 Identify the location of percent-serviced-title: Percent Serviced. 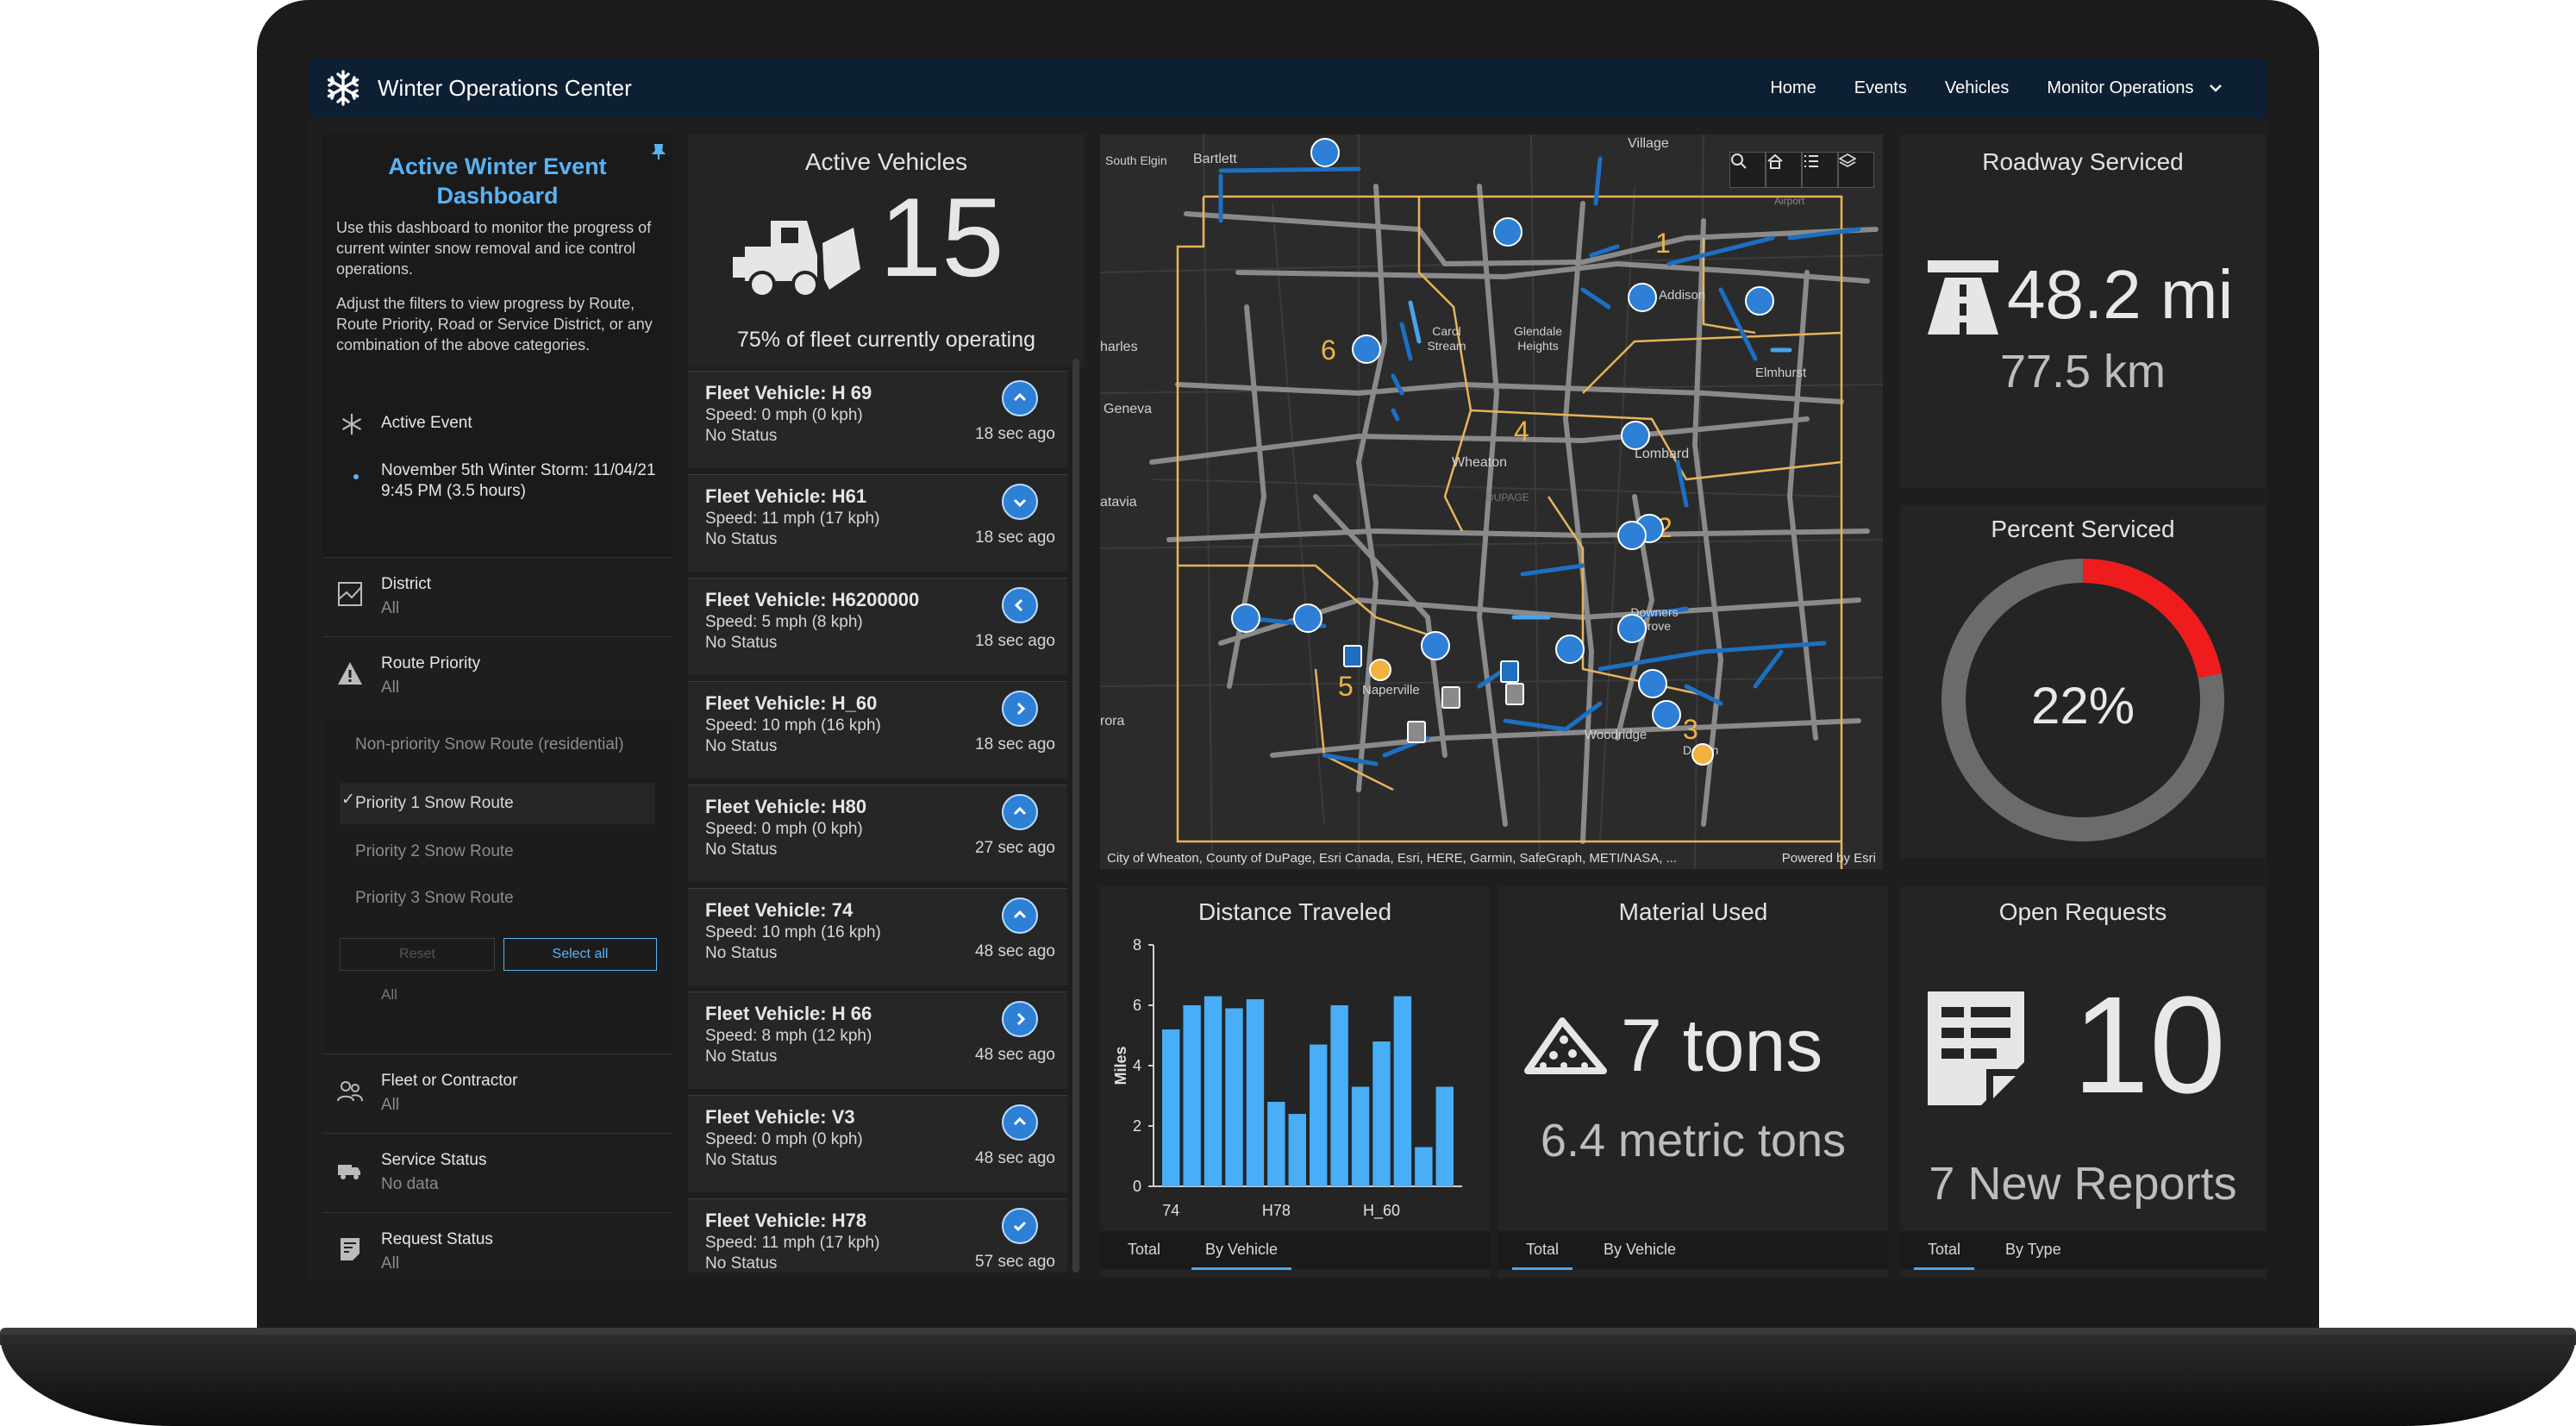
(2083, 529).